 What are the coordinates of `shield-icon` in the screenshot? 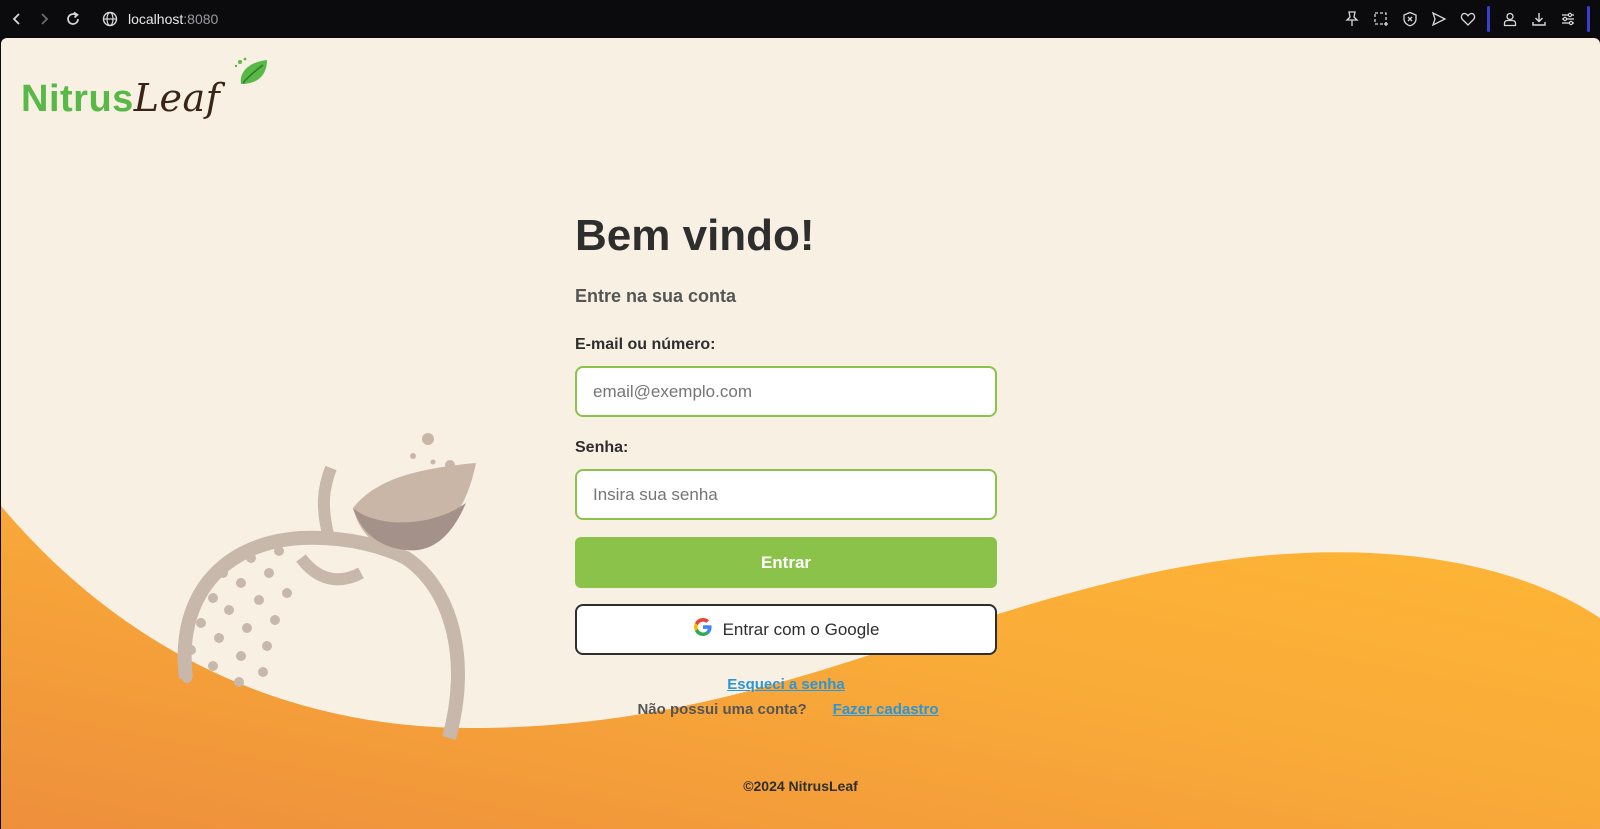 It's located at (1409, 19).